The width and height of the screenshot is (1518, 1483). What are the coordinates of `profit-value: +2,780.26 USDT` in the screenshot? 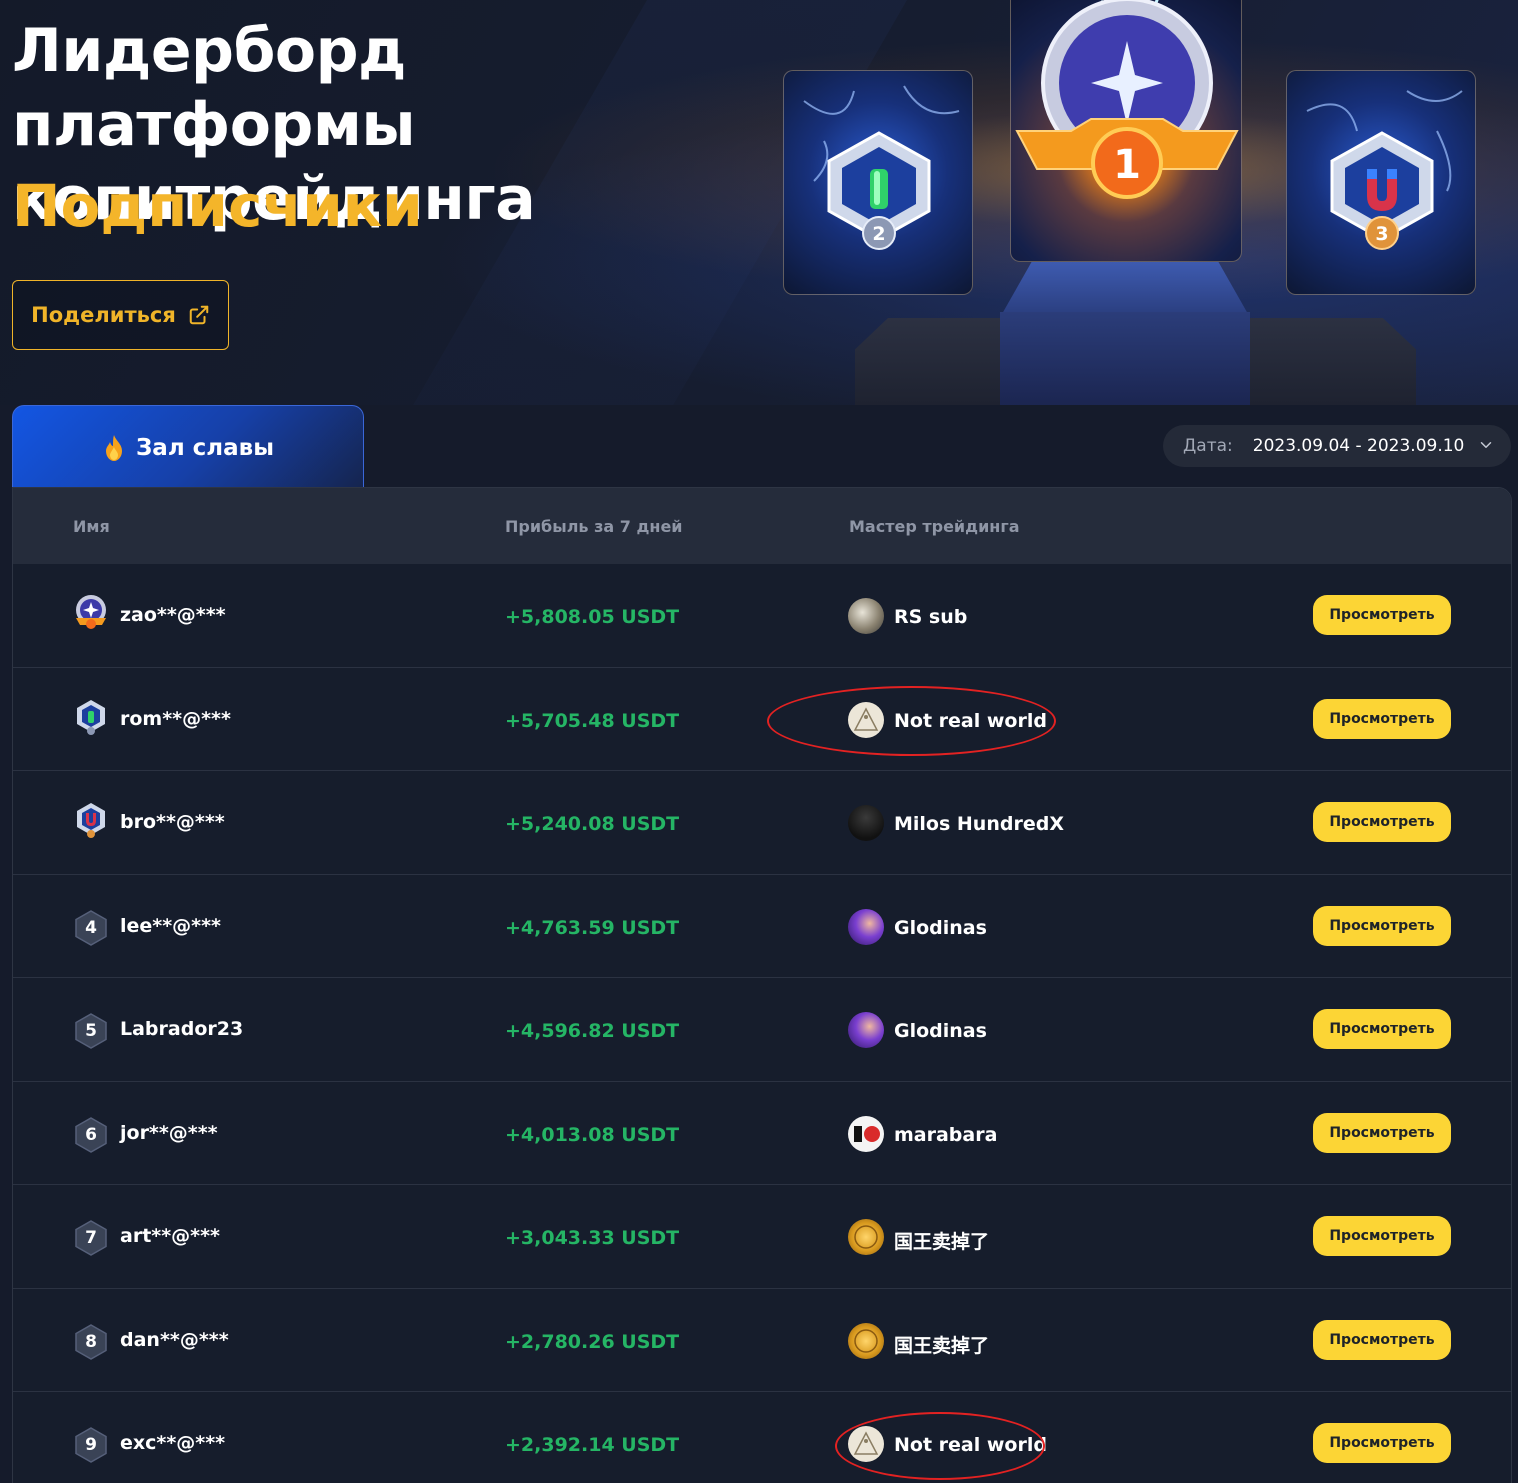 It's located at (592, 1341).